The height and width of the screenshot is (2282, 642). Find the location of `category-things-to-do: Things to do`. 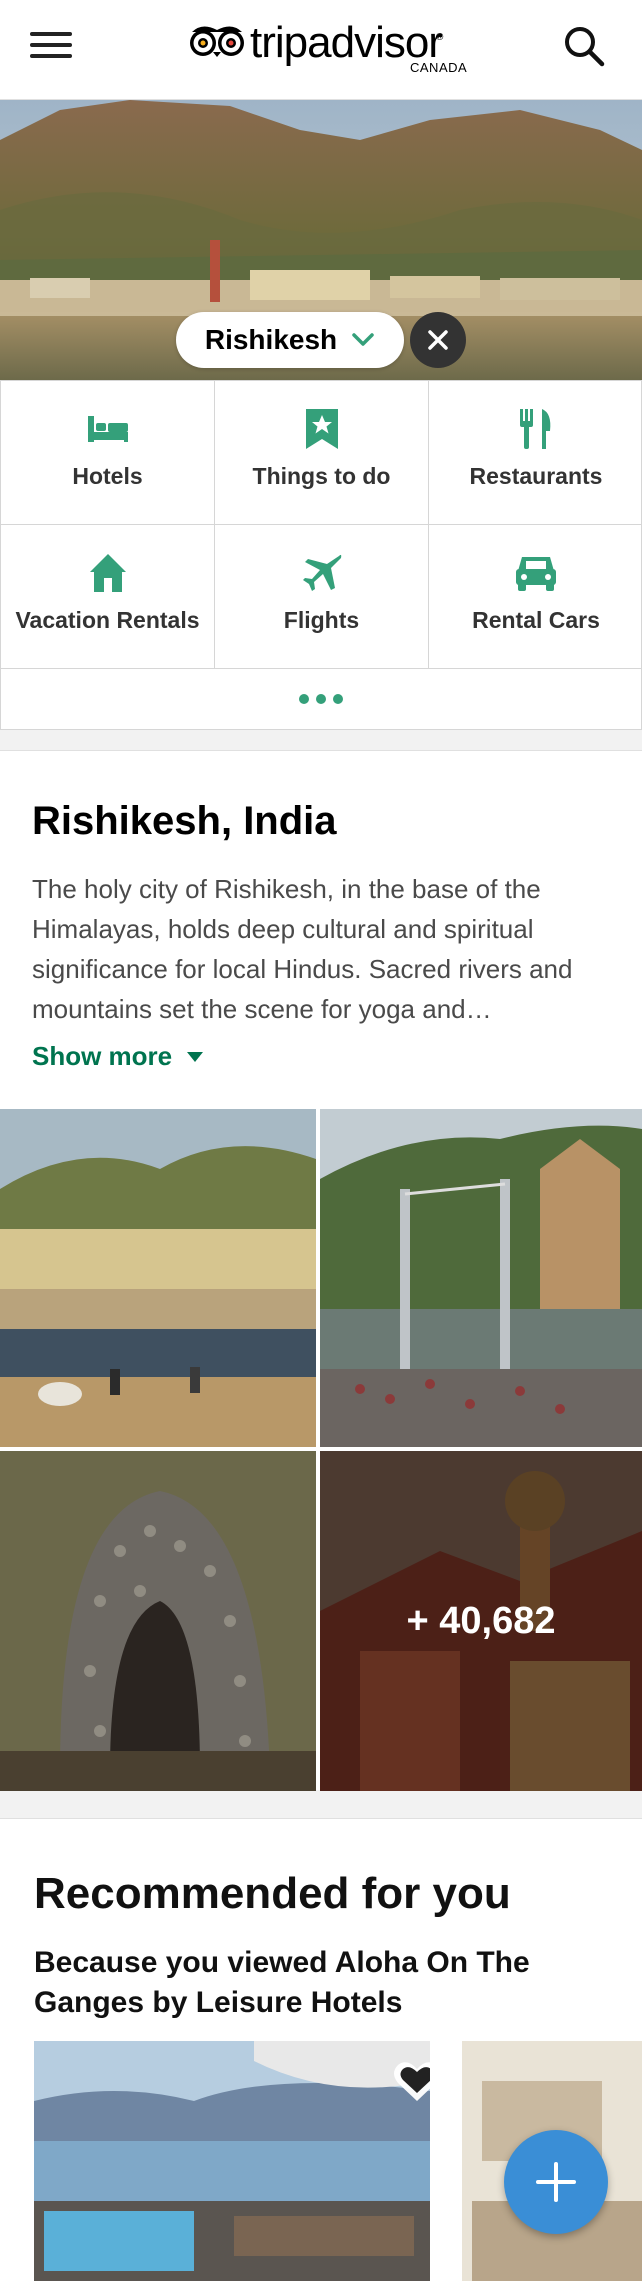

category-things-to-do: Things to do is located at coordinates (322, 453).